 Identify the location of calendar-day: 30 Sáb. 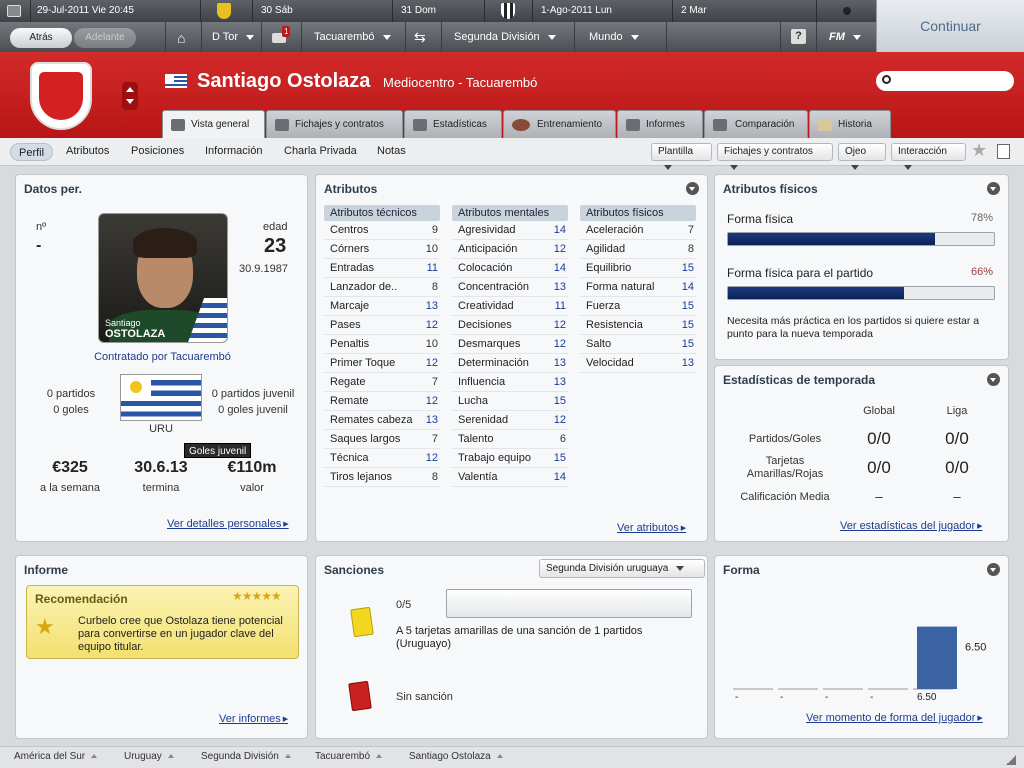
(322, 11).